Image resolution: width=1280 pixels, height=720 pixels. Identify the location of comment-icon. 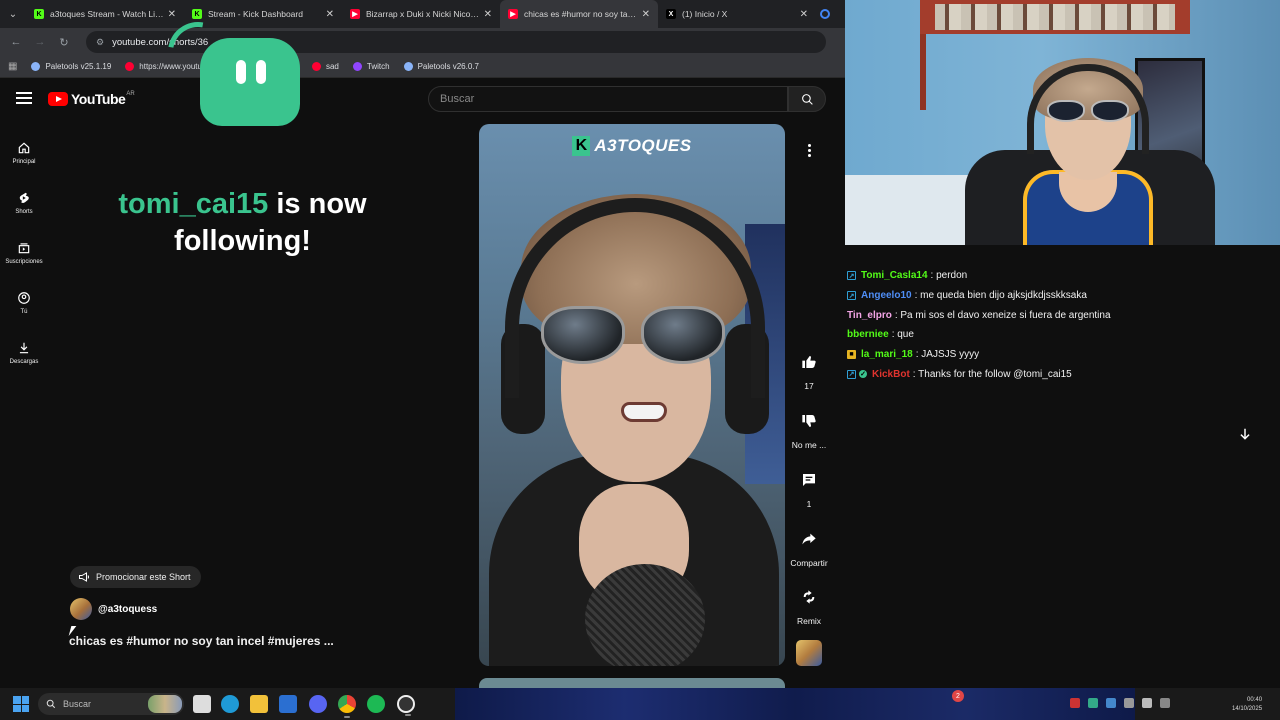
(809, 480).